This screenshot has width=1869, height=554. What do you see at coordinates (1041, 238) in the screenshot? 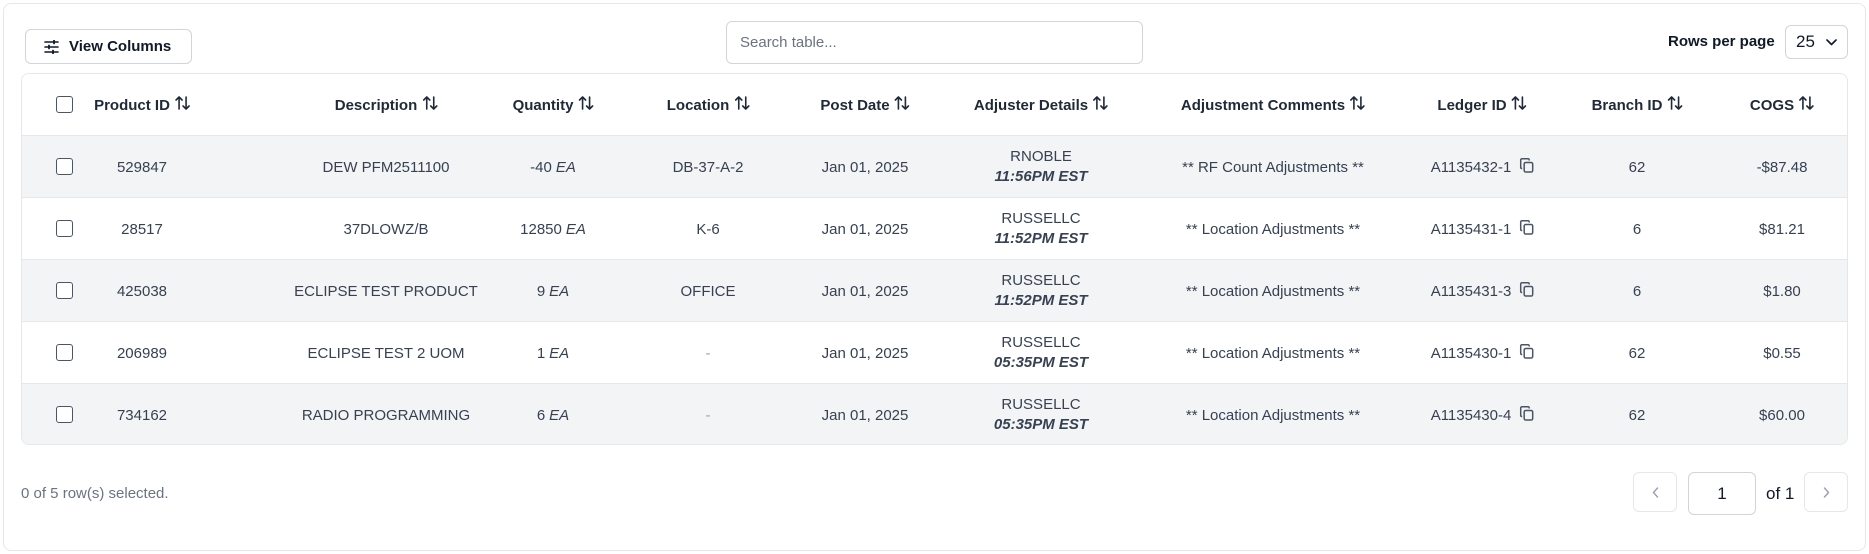
I see `adjuster-time: 11:52PM EST` at bounding box center [1041, 238].